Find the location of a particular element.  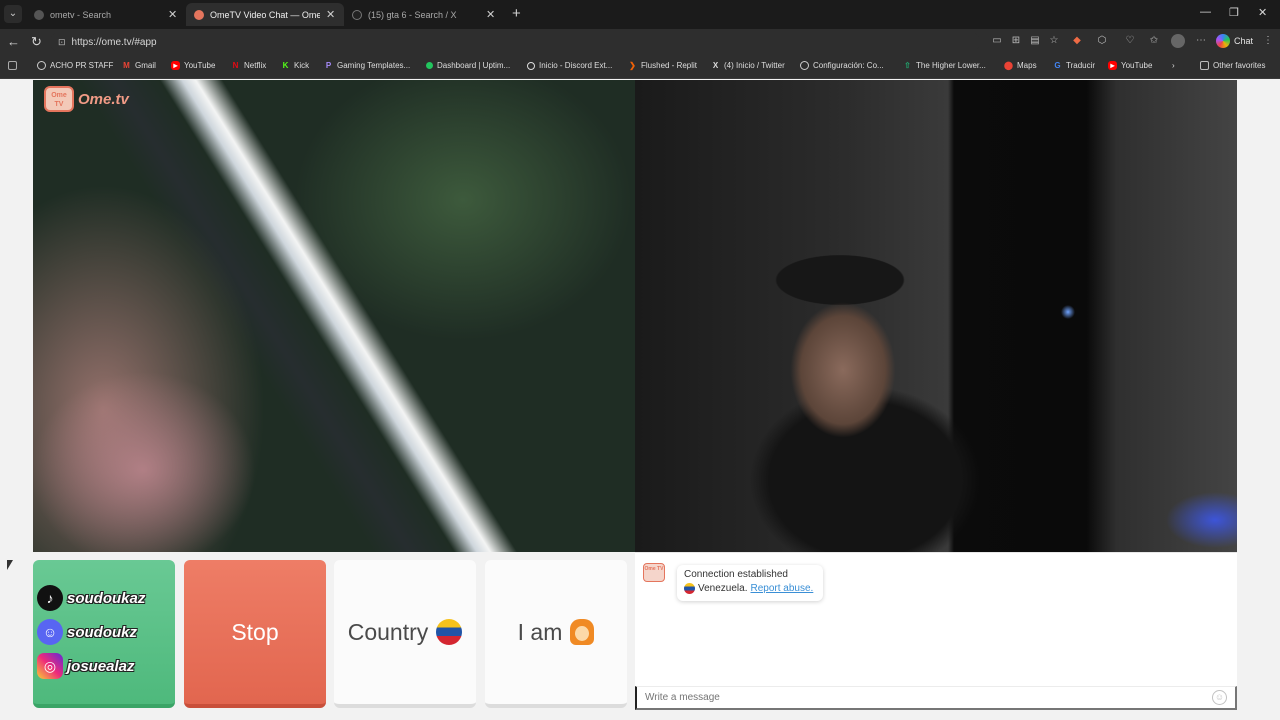

bookmark-label: Kick is located at coordinates (302, 65).